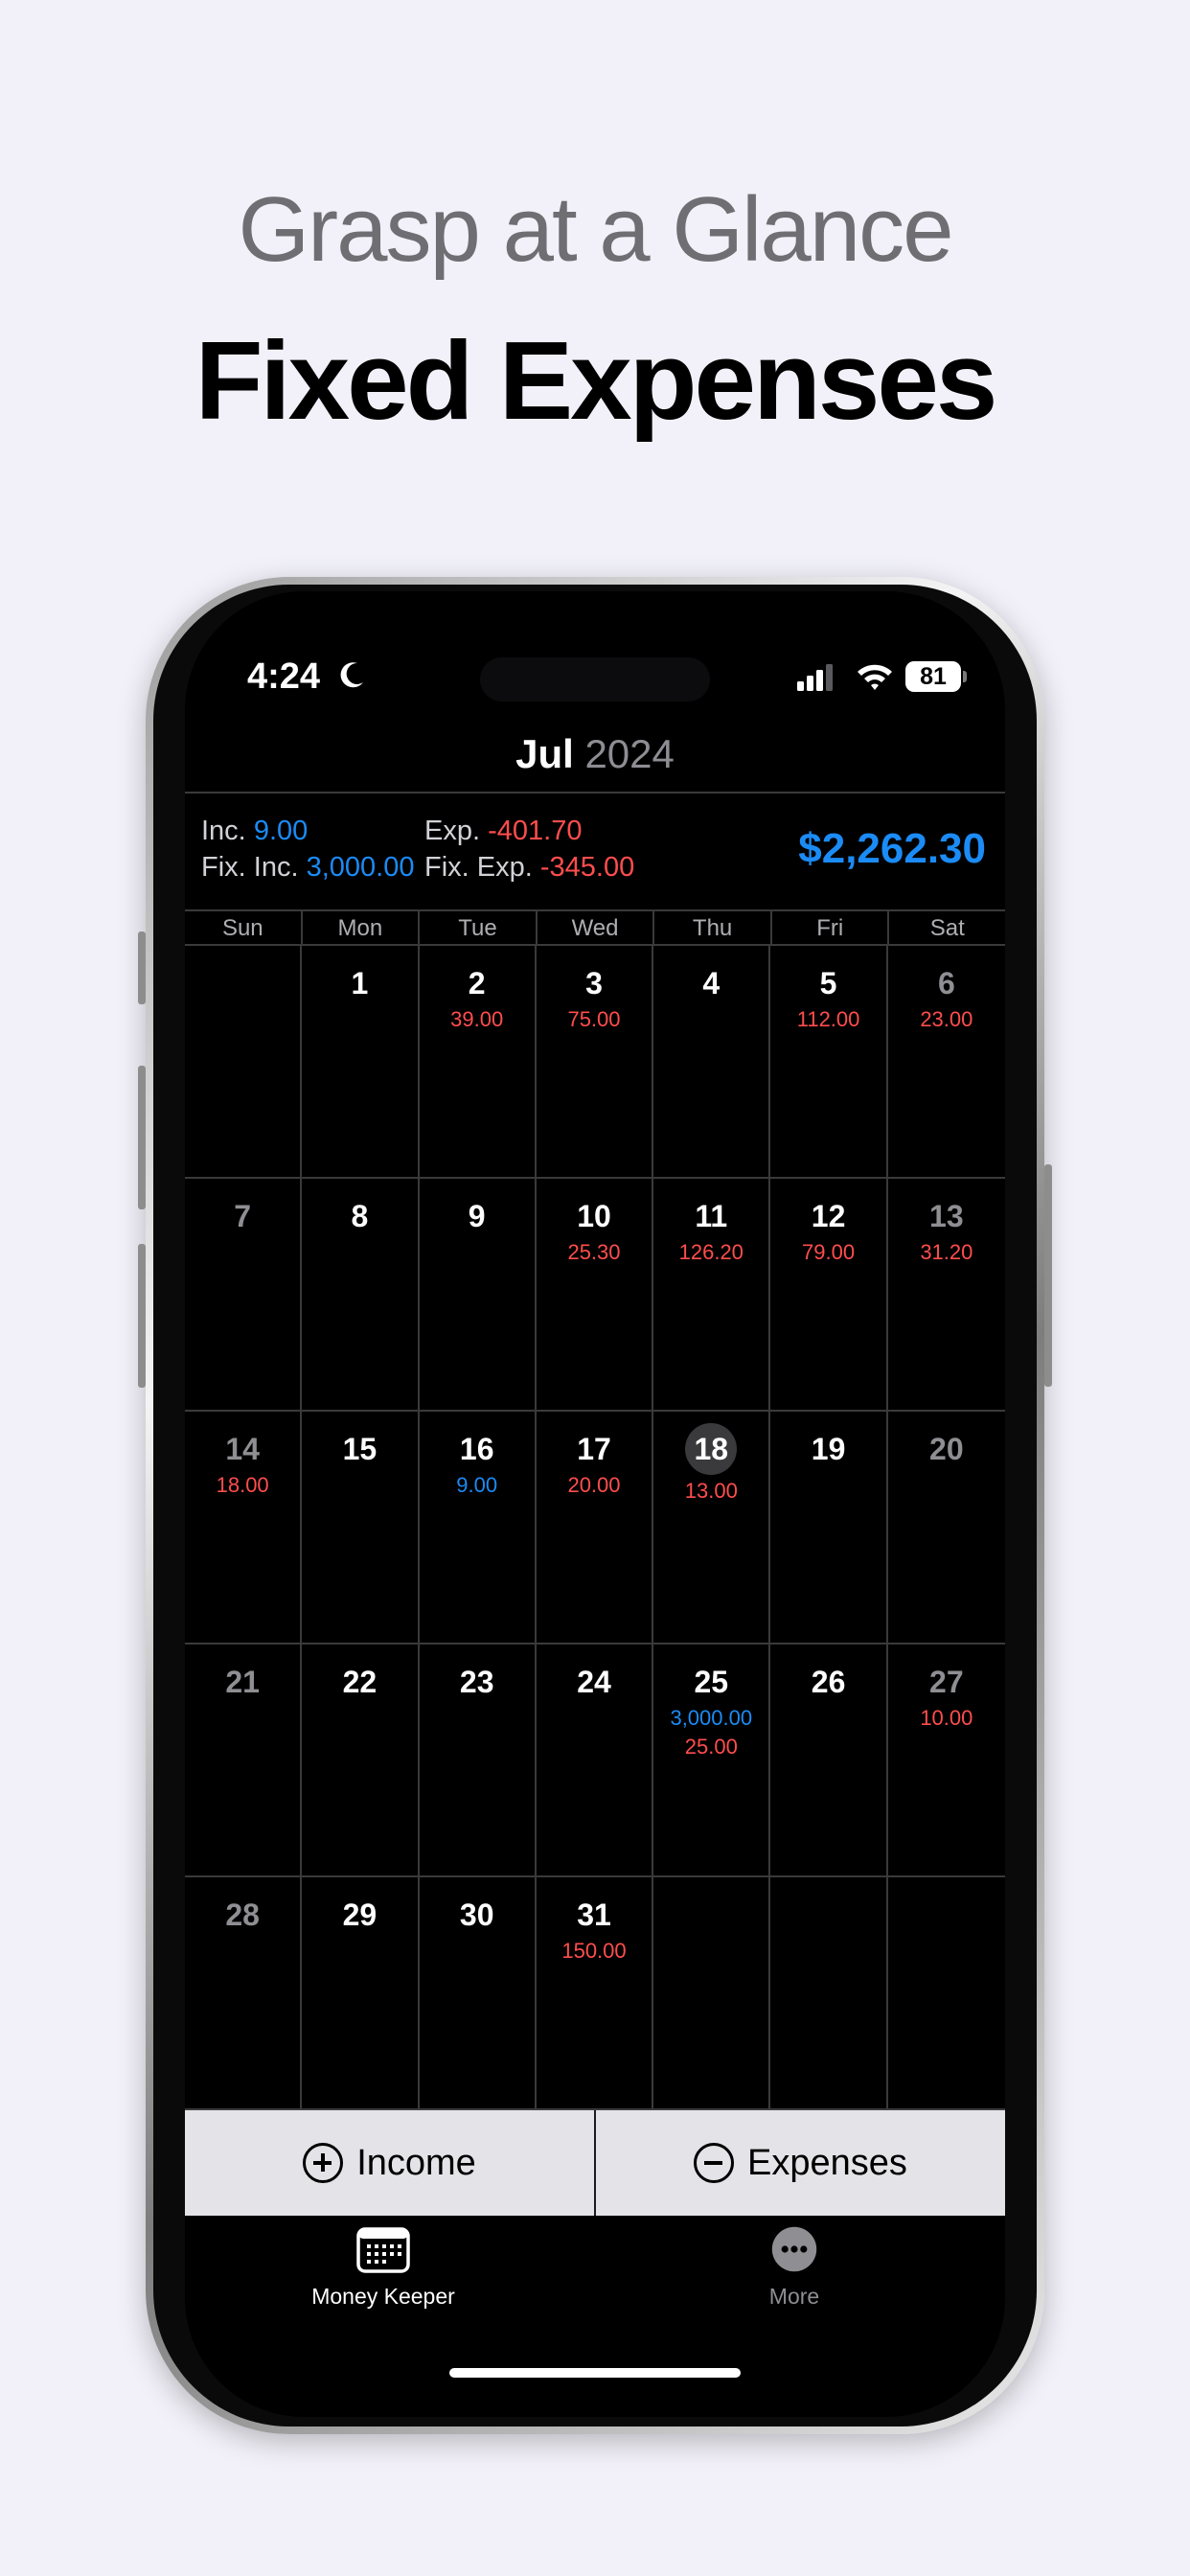 The image size is (1190, 2576). What do you see at coordinates (1048, 1275) in the screenshot?
I see `power-button` at bounding box center [1048, 1275].